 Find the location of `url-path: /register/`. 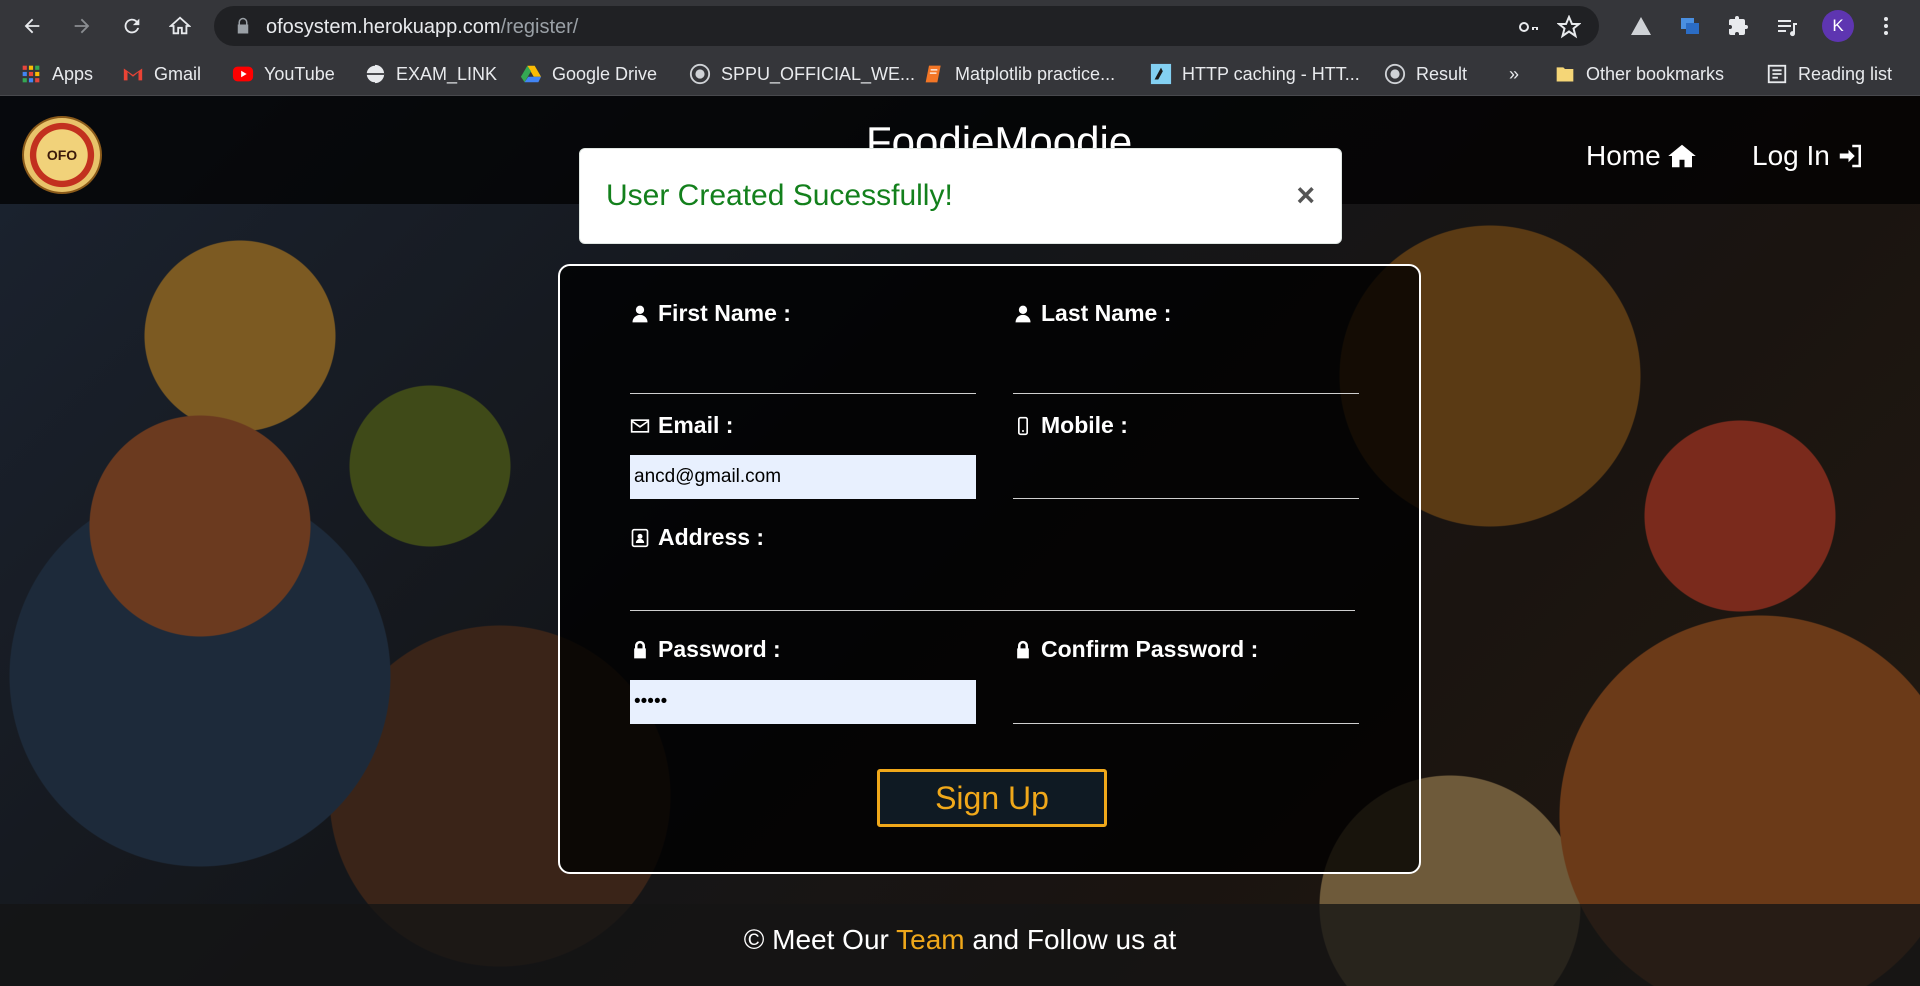

url-path: /register/ is located at coordinates (539, 27).